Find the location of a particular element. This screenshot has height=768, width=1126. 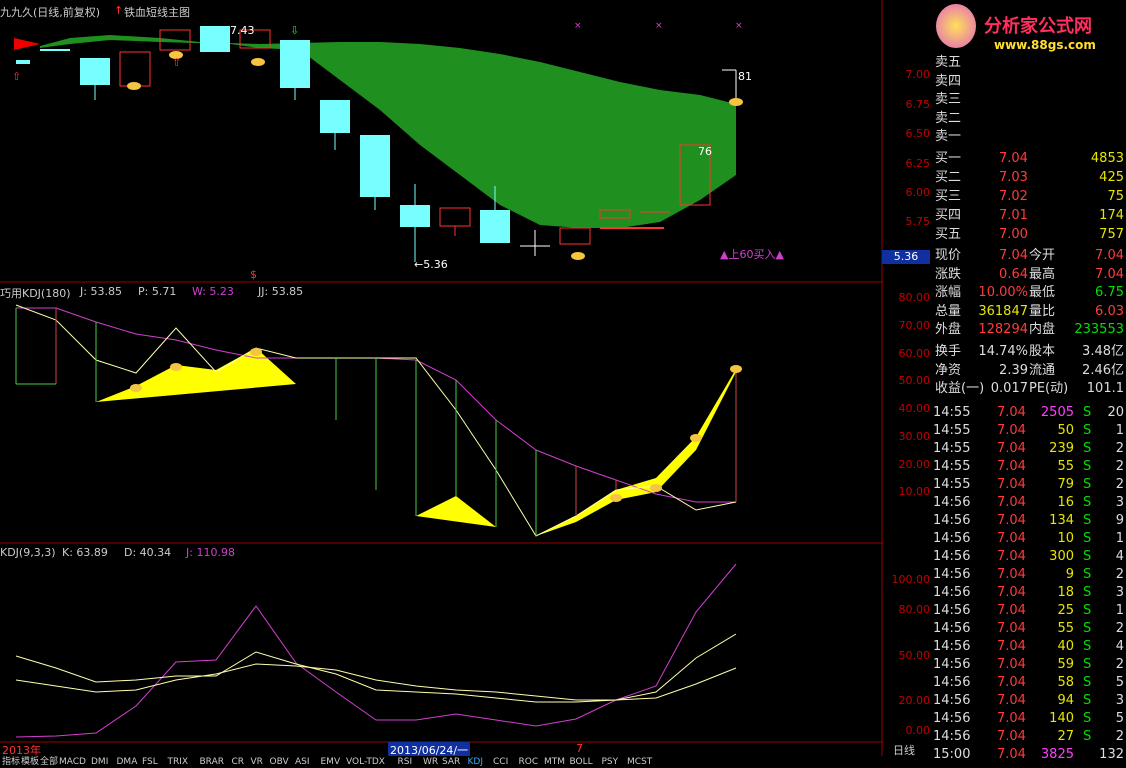

tab-指标: 指标 is located at coordinates (11, 762).